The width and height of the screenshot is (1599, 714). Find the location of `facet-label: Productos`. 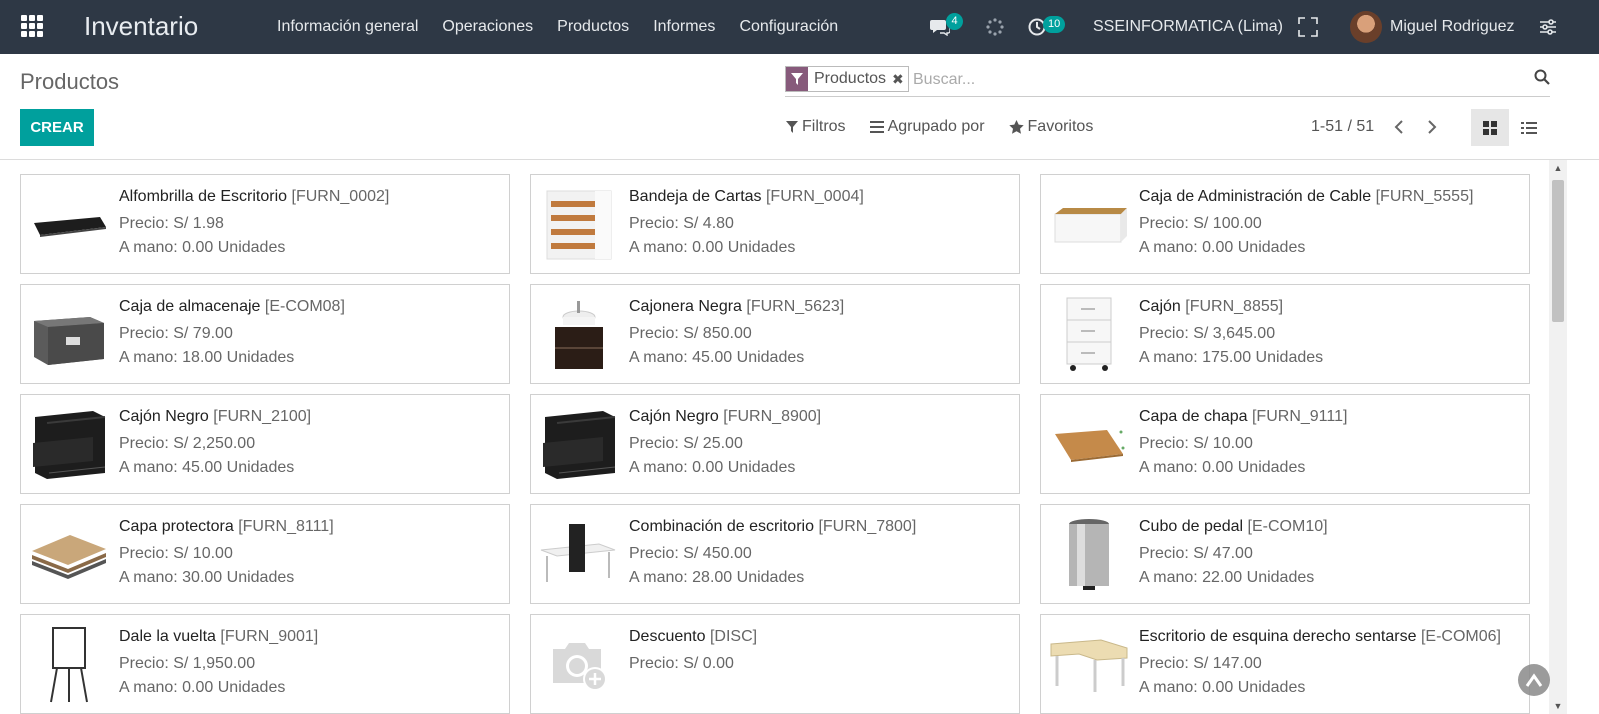

facet-label: Productos is located at coordinates (850, 78).